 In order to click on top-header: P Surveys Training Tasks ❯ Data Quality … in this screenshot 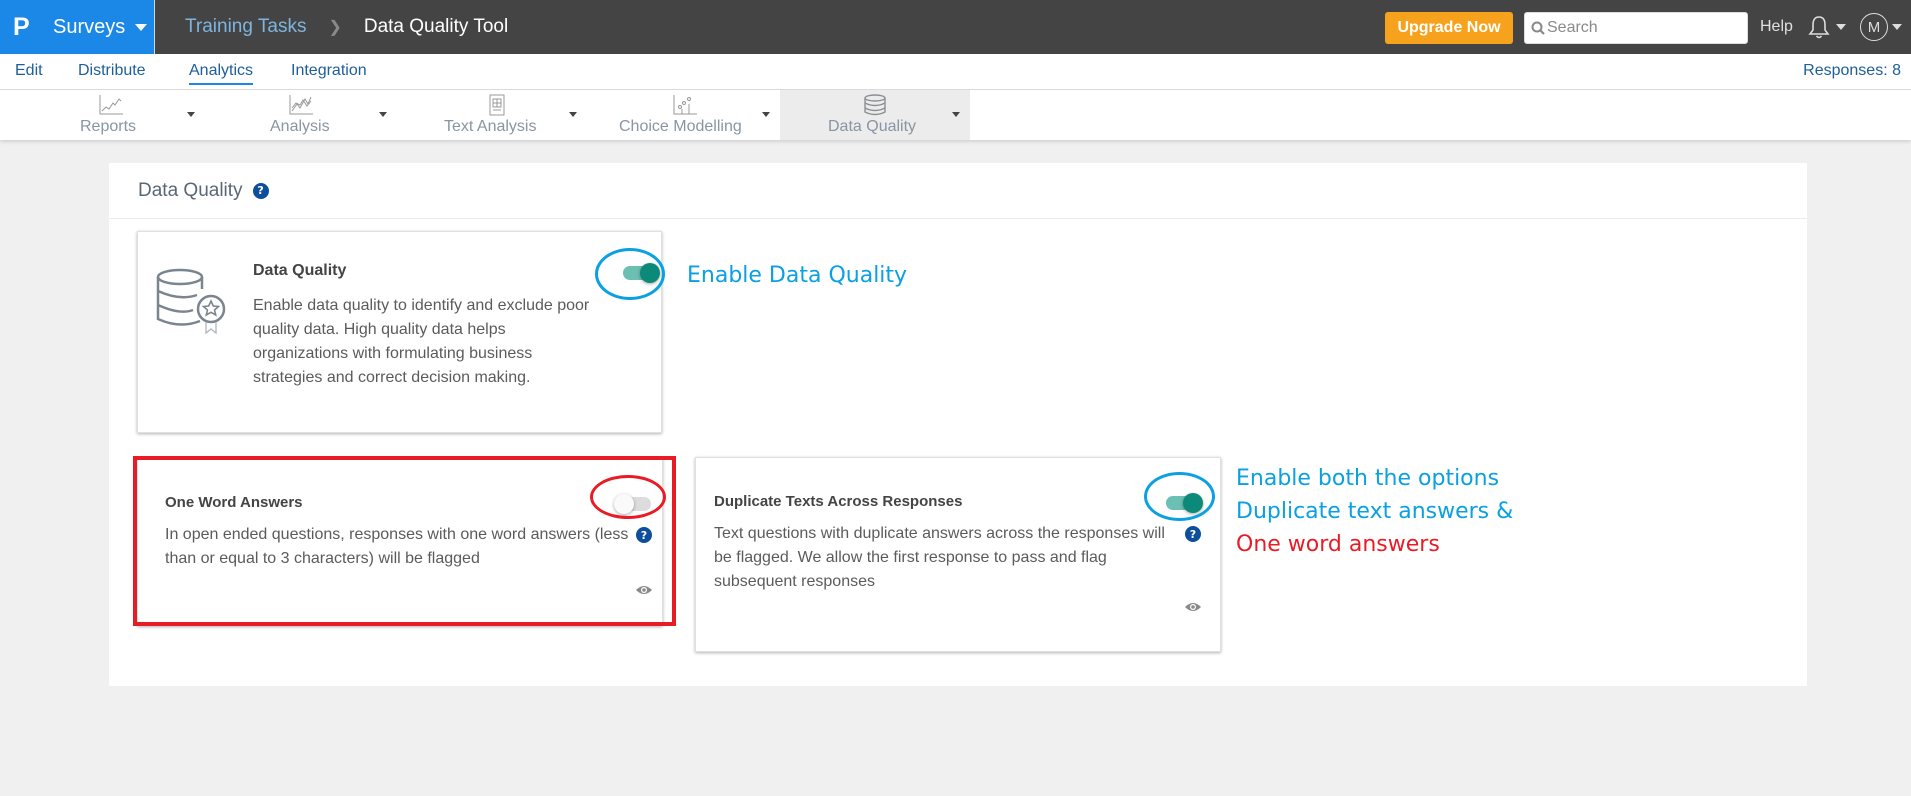, I will do `click(955, 27)`.